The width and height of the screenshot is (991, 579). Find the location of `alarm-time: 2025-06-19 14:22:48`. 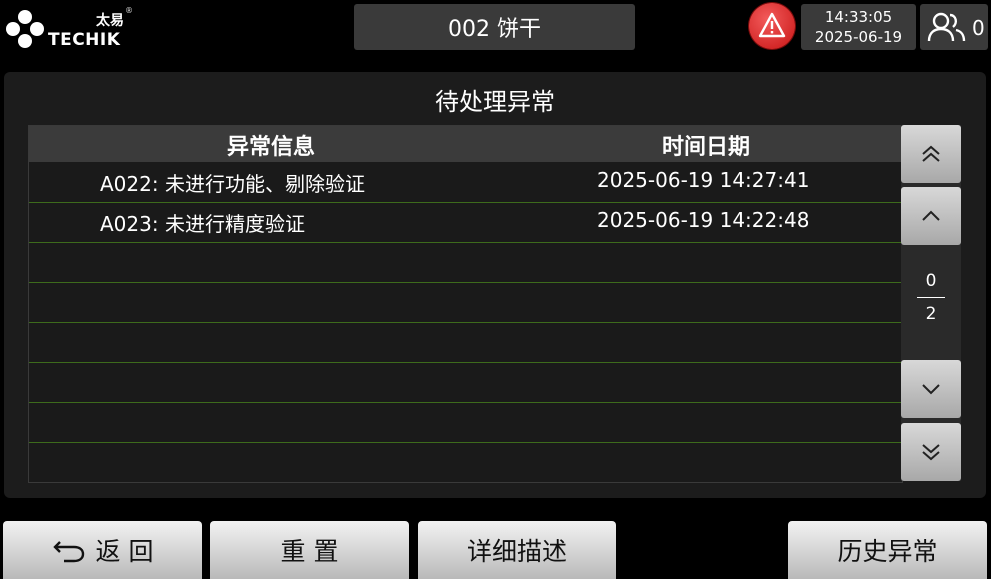

alarm-time: 2025-06-19 14:22:48 is located at coordinates (703, 220).